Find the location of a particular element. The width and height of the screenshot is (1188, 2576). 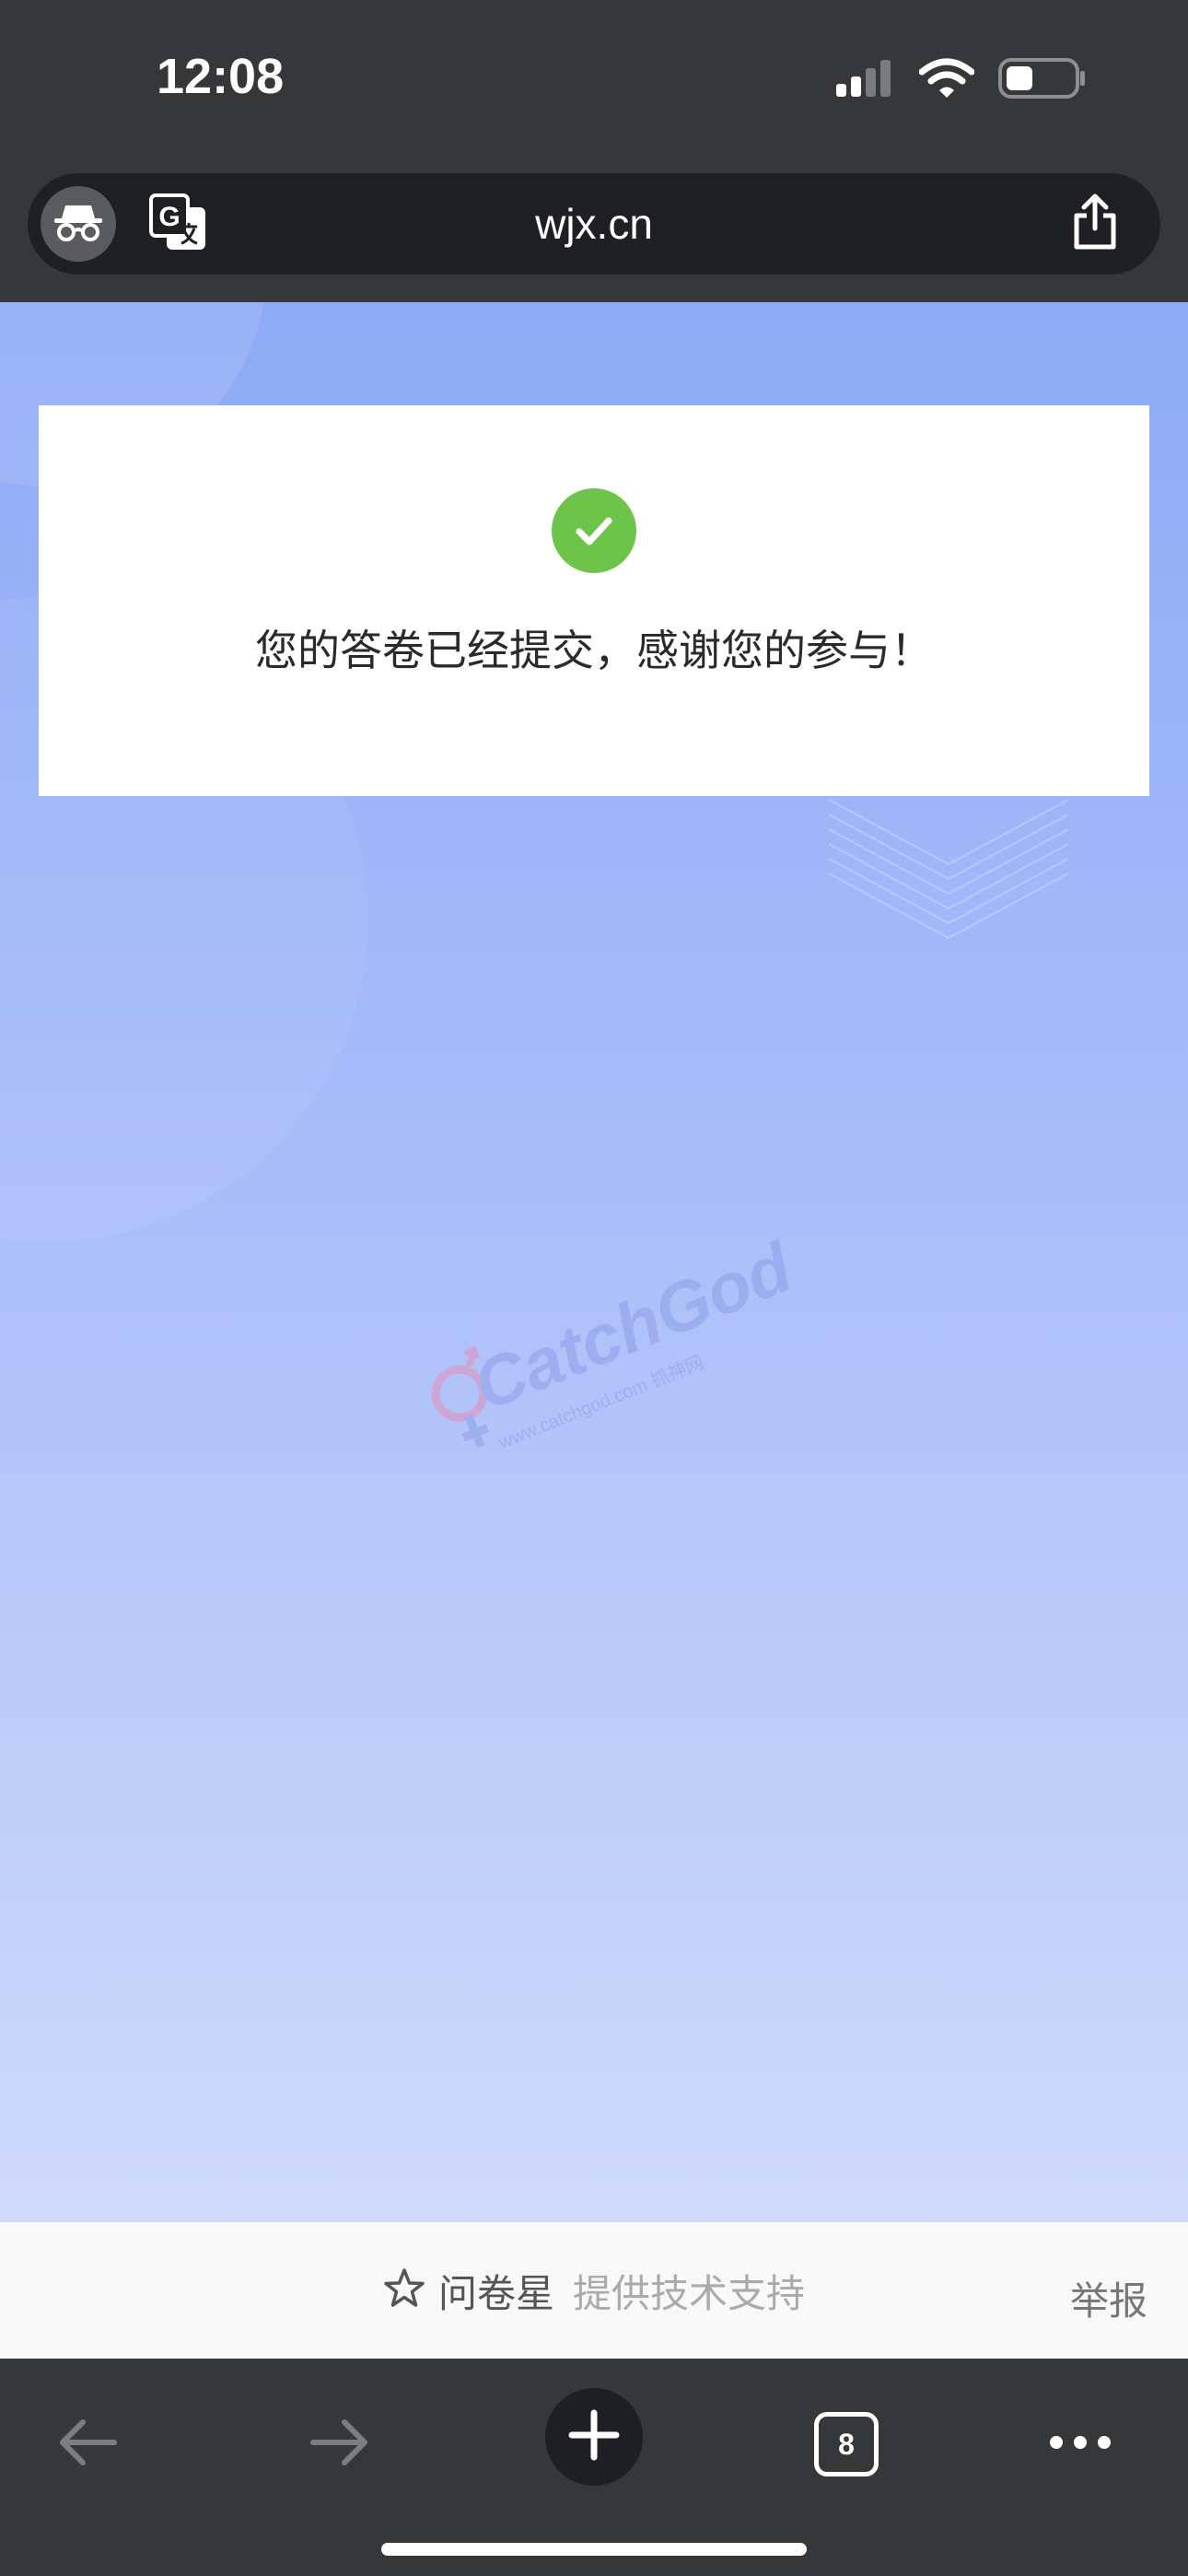

status-time: 12:08 is located at coordinates (221, 76).